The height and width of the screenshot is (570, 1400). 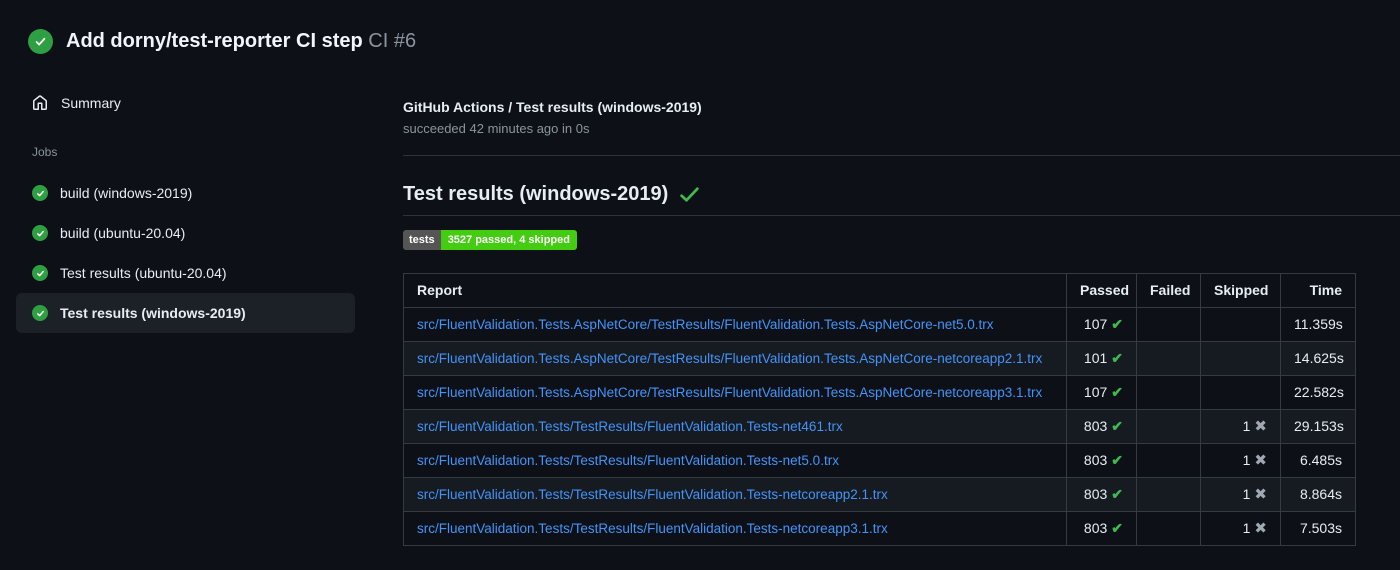 What do you see at coordinates (241, 41) in the screenshot?
I see `page-title: Add dorny/test-reporter CI step CI #6` at bounding box center [241, 41].